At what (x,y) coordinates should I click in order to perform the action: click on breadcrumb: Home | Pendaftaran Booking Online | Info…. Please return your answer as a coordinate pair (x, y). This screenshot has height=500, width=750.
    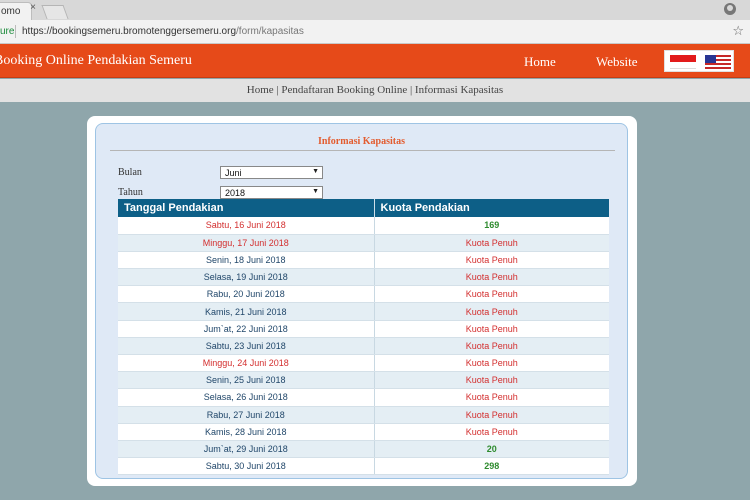
    Looking at the image, I should click on (375, 90).